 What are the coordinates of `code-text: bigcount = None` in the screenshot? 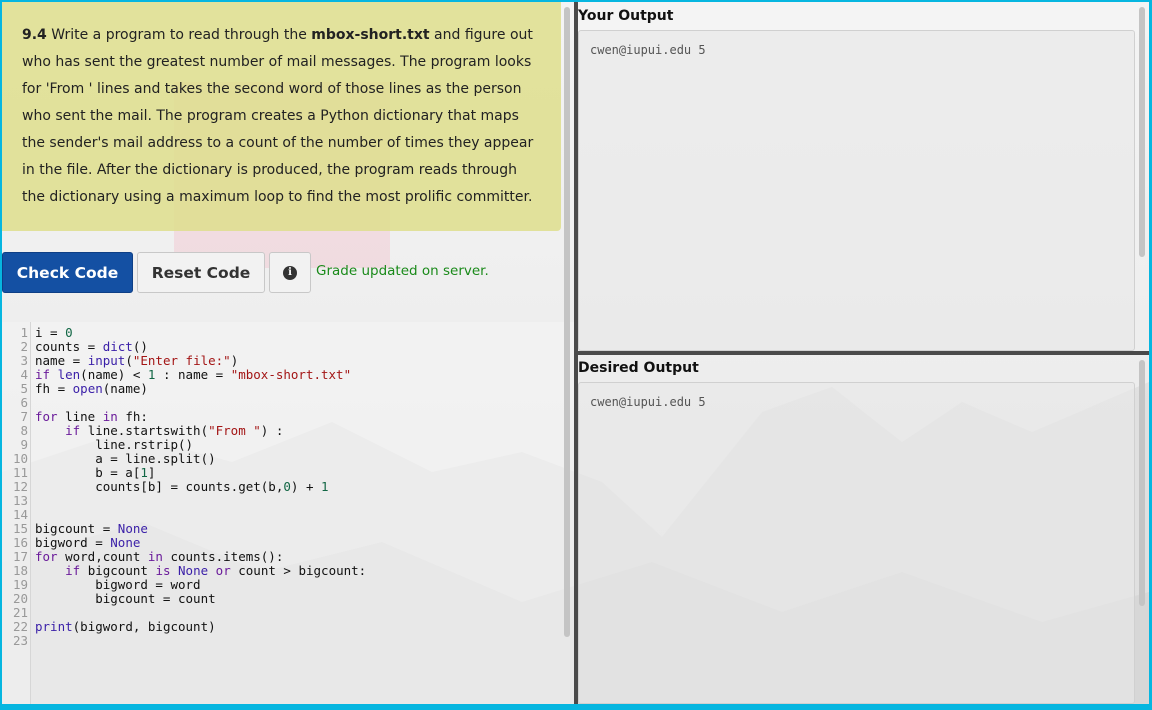 It's located at (91, 529).